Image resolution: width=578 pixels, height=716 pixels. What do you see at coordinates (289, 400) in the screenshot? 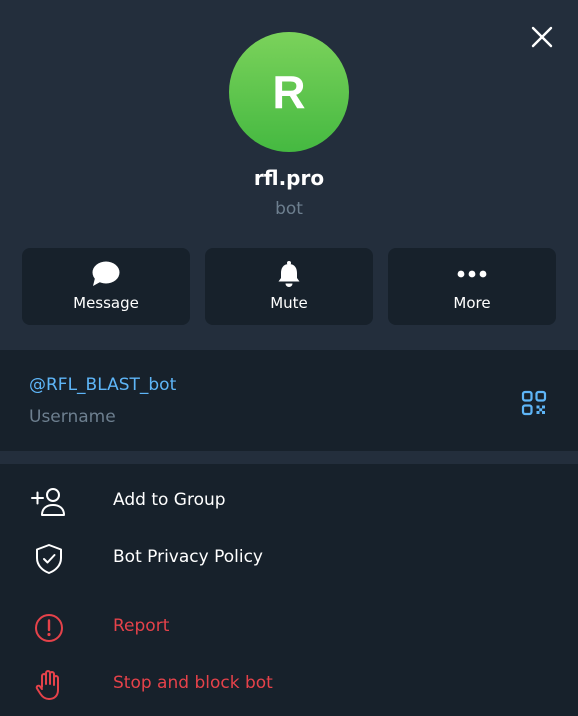
I see `username-section` at bounding box center [289, 400].